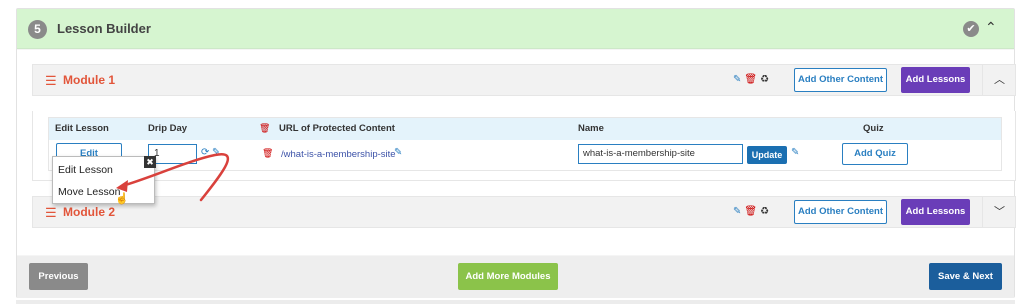 Image resolution: width=1024 pixels, height=307 pixels. Describe the element at coordinates (515, 302) in the screenshot. I see `page-divider` at that location.